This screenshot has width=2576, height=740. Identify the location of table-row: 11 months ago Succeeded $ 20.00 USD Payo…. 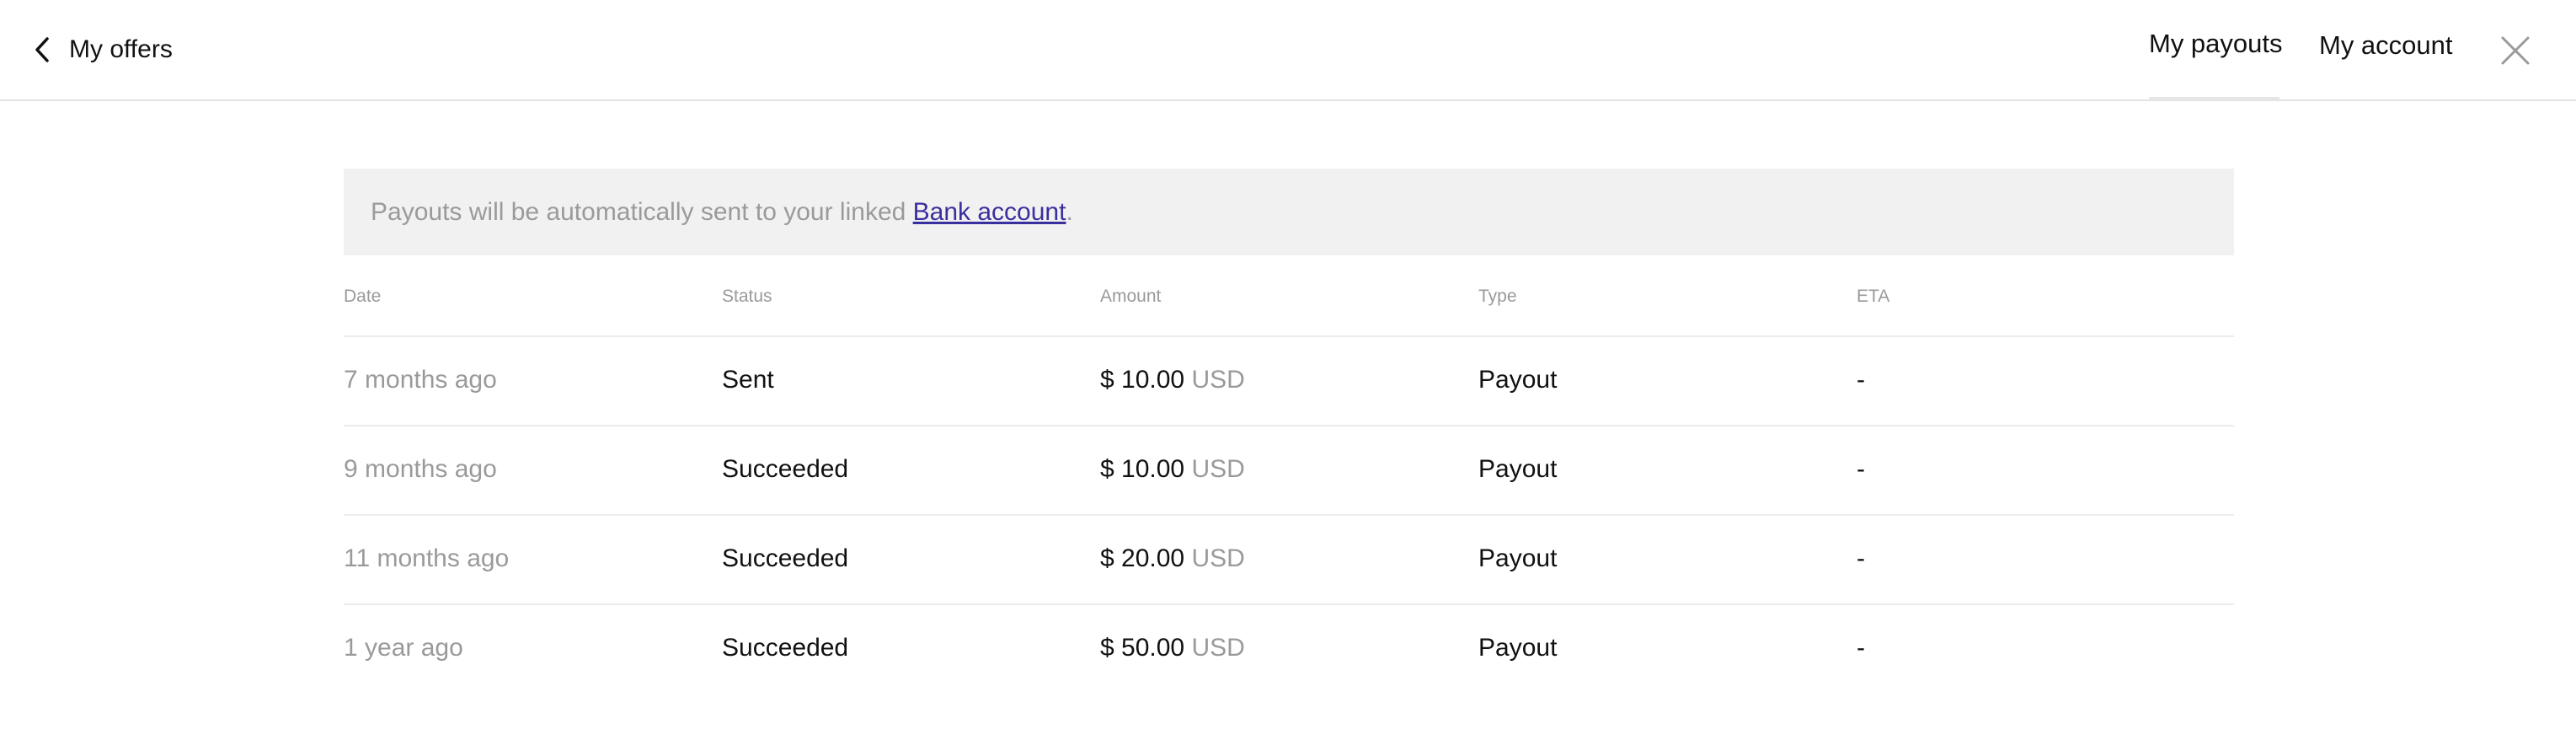
(1289, 561).